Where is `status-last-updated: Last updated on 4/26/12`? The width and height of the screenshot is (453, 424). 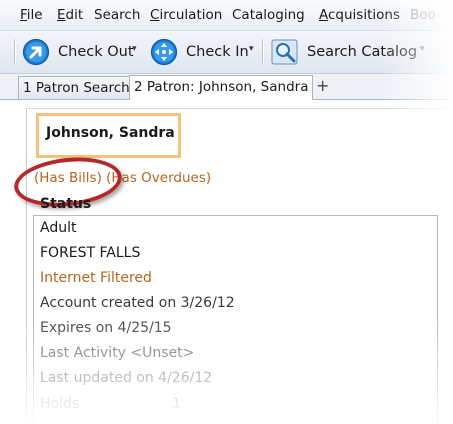 status-last-updated: Last updated on 4/26/12 is located at coordinates (126, 378).